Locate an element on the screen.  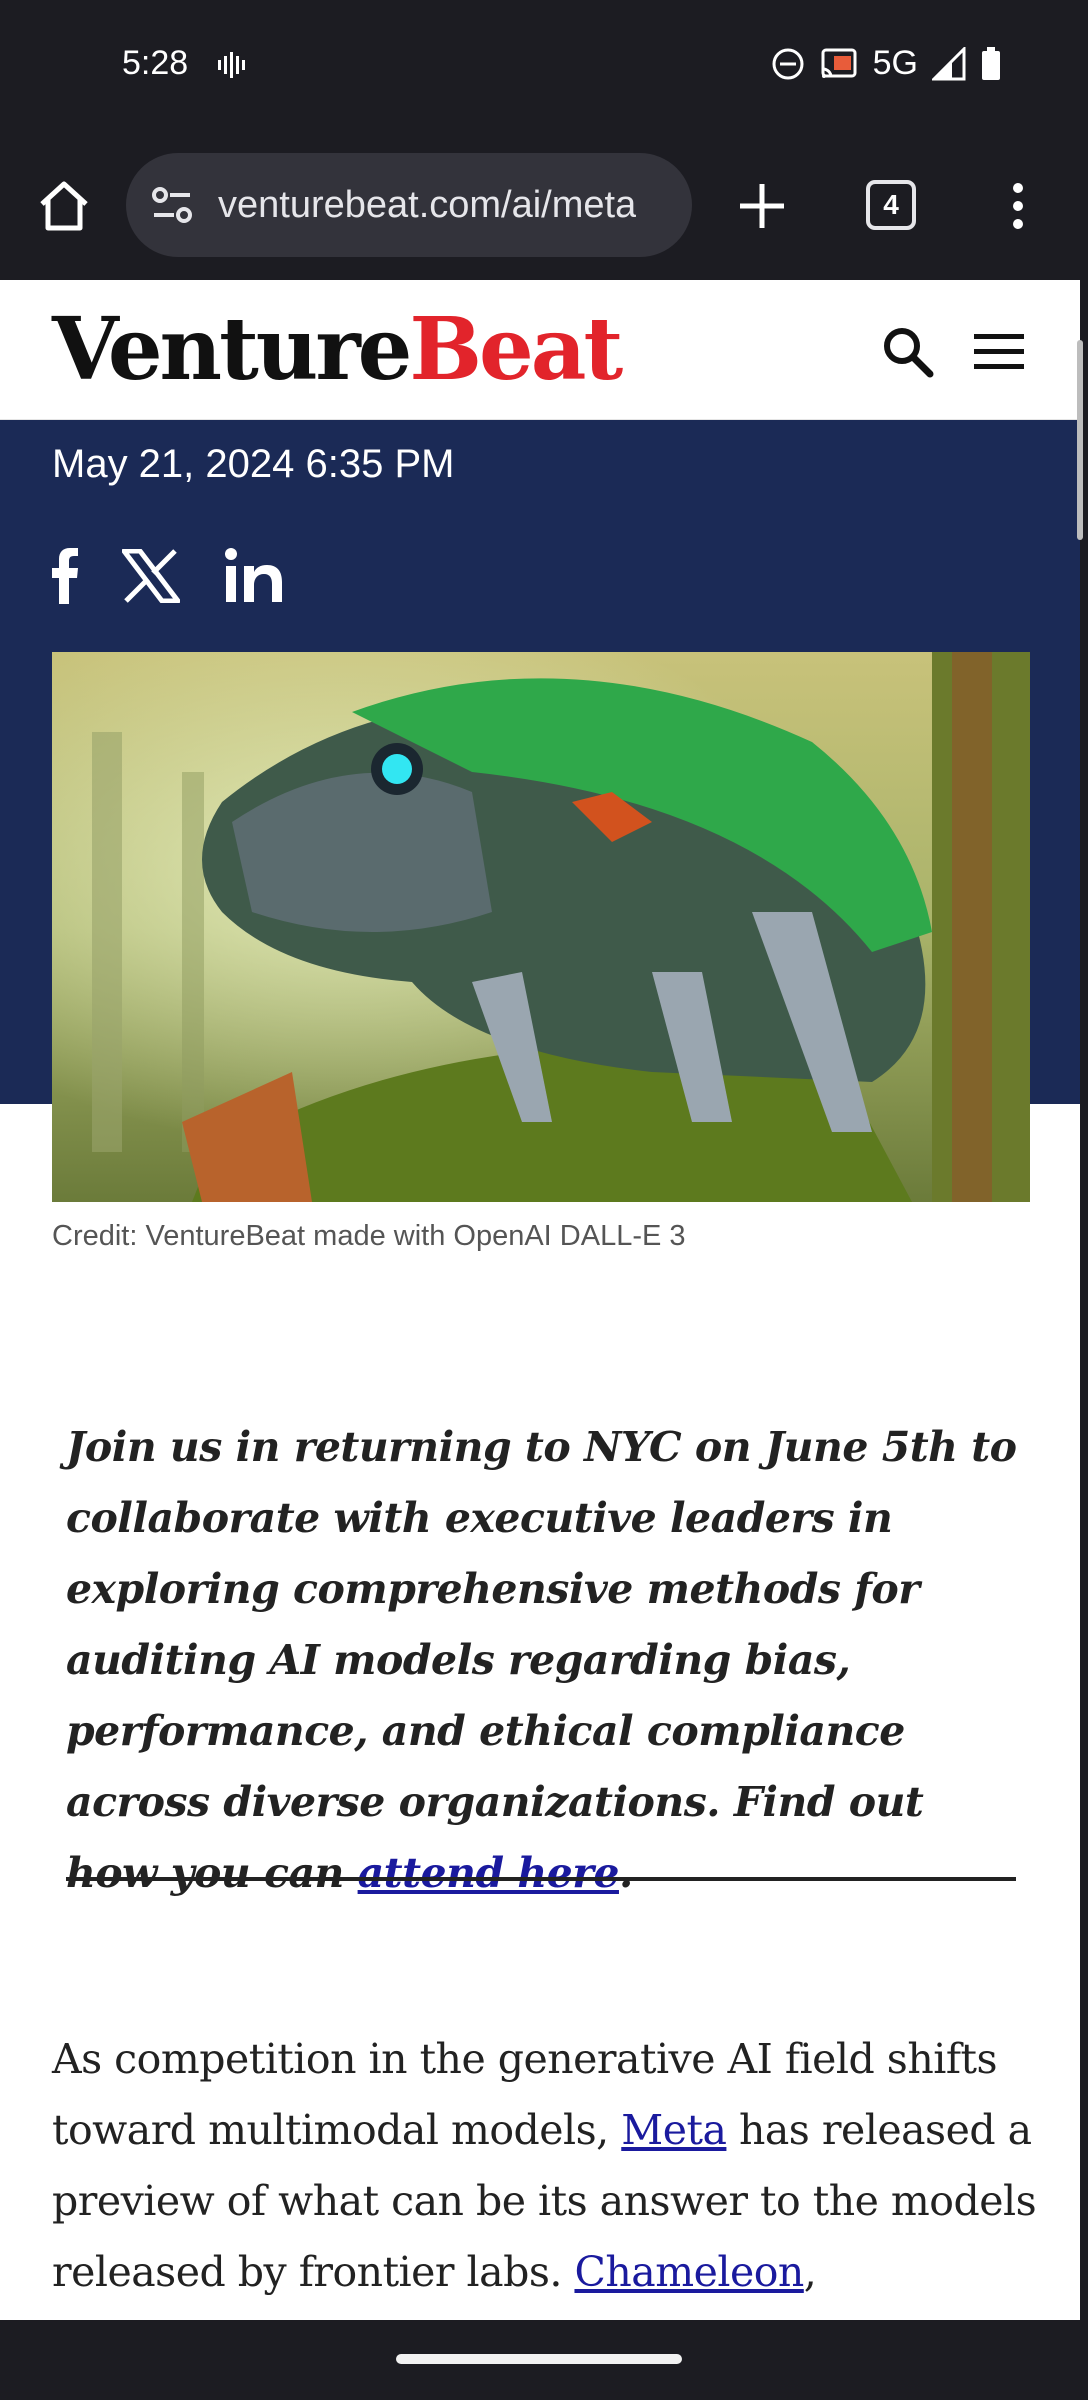
facebook-icon is located at coordinates (65, 576).